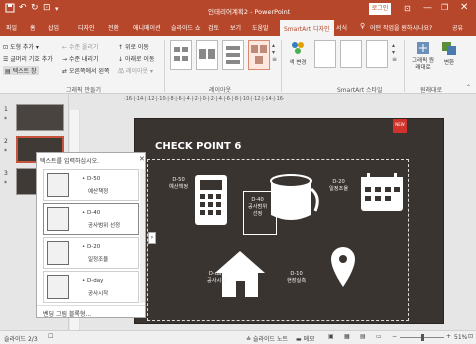 The image size is (476, 344). Describe the element at coordinates (249, 12) in the screenshot. I see `document-title: 인테리어계획2 - PowerPoint` at that location.